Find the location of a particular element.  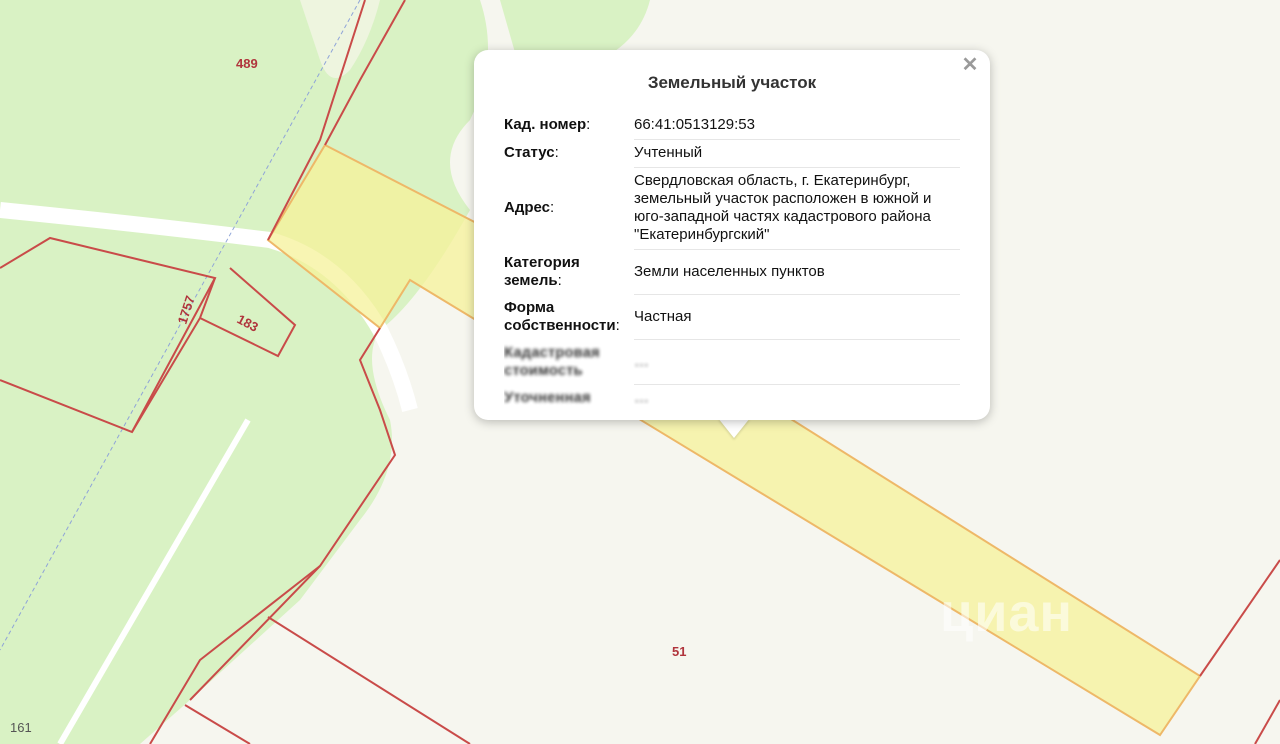

info-row-label: Форма собственности: is located at coordinates (562, 316).